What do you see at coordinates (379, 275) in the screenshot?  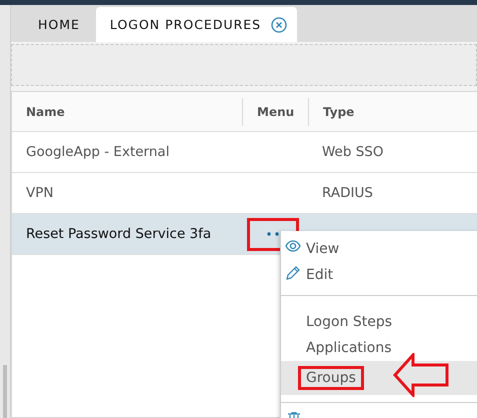 I see `menu-item: Edit` at bounding box center [379, 275].